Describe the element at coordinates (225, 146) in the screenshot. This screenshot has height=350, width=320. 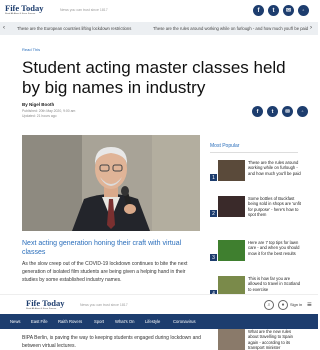
I see `most-popular-heading: Most Popular` at that location.